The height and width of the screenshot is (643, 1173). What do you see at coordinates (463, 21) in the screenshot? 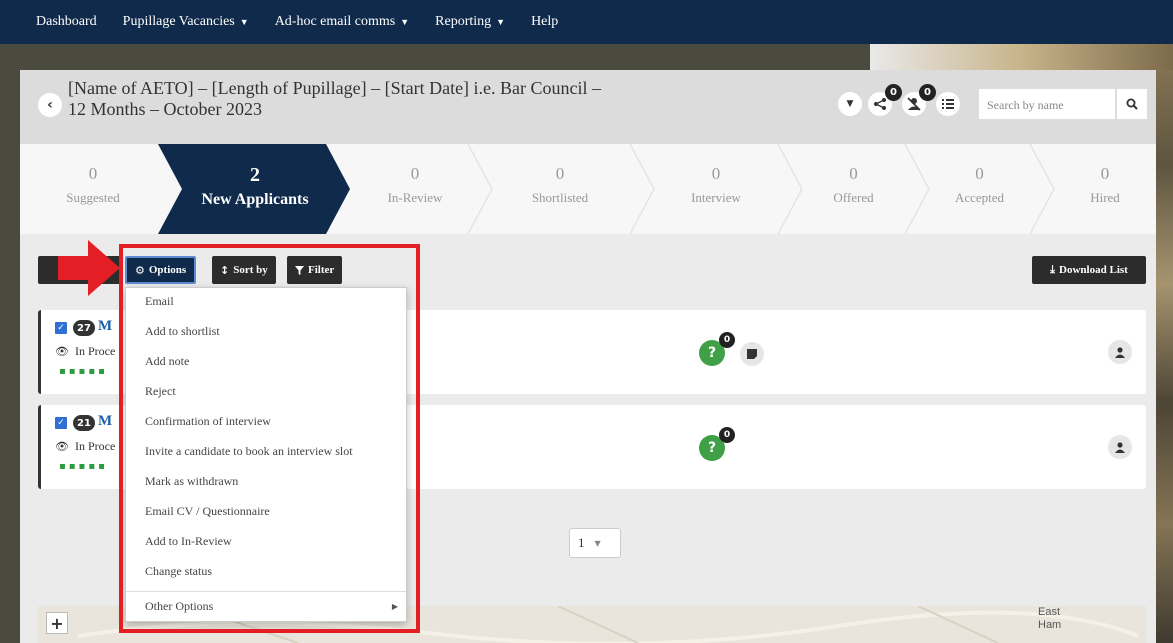
I see `nav-label: Reporting` at bounding box center [463, 21].